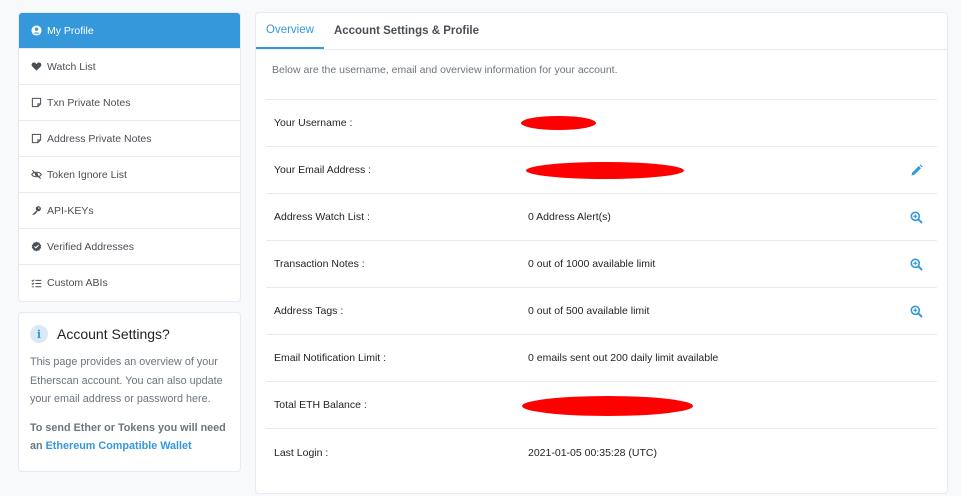  I want to click on sidebar-item-label: API-KEYs, so click(70, 210).